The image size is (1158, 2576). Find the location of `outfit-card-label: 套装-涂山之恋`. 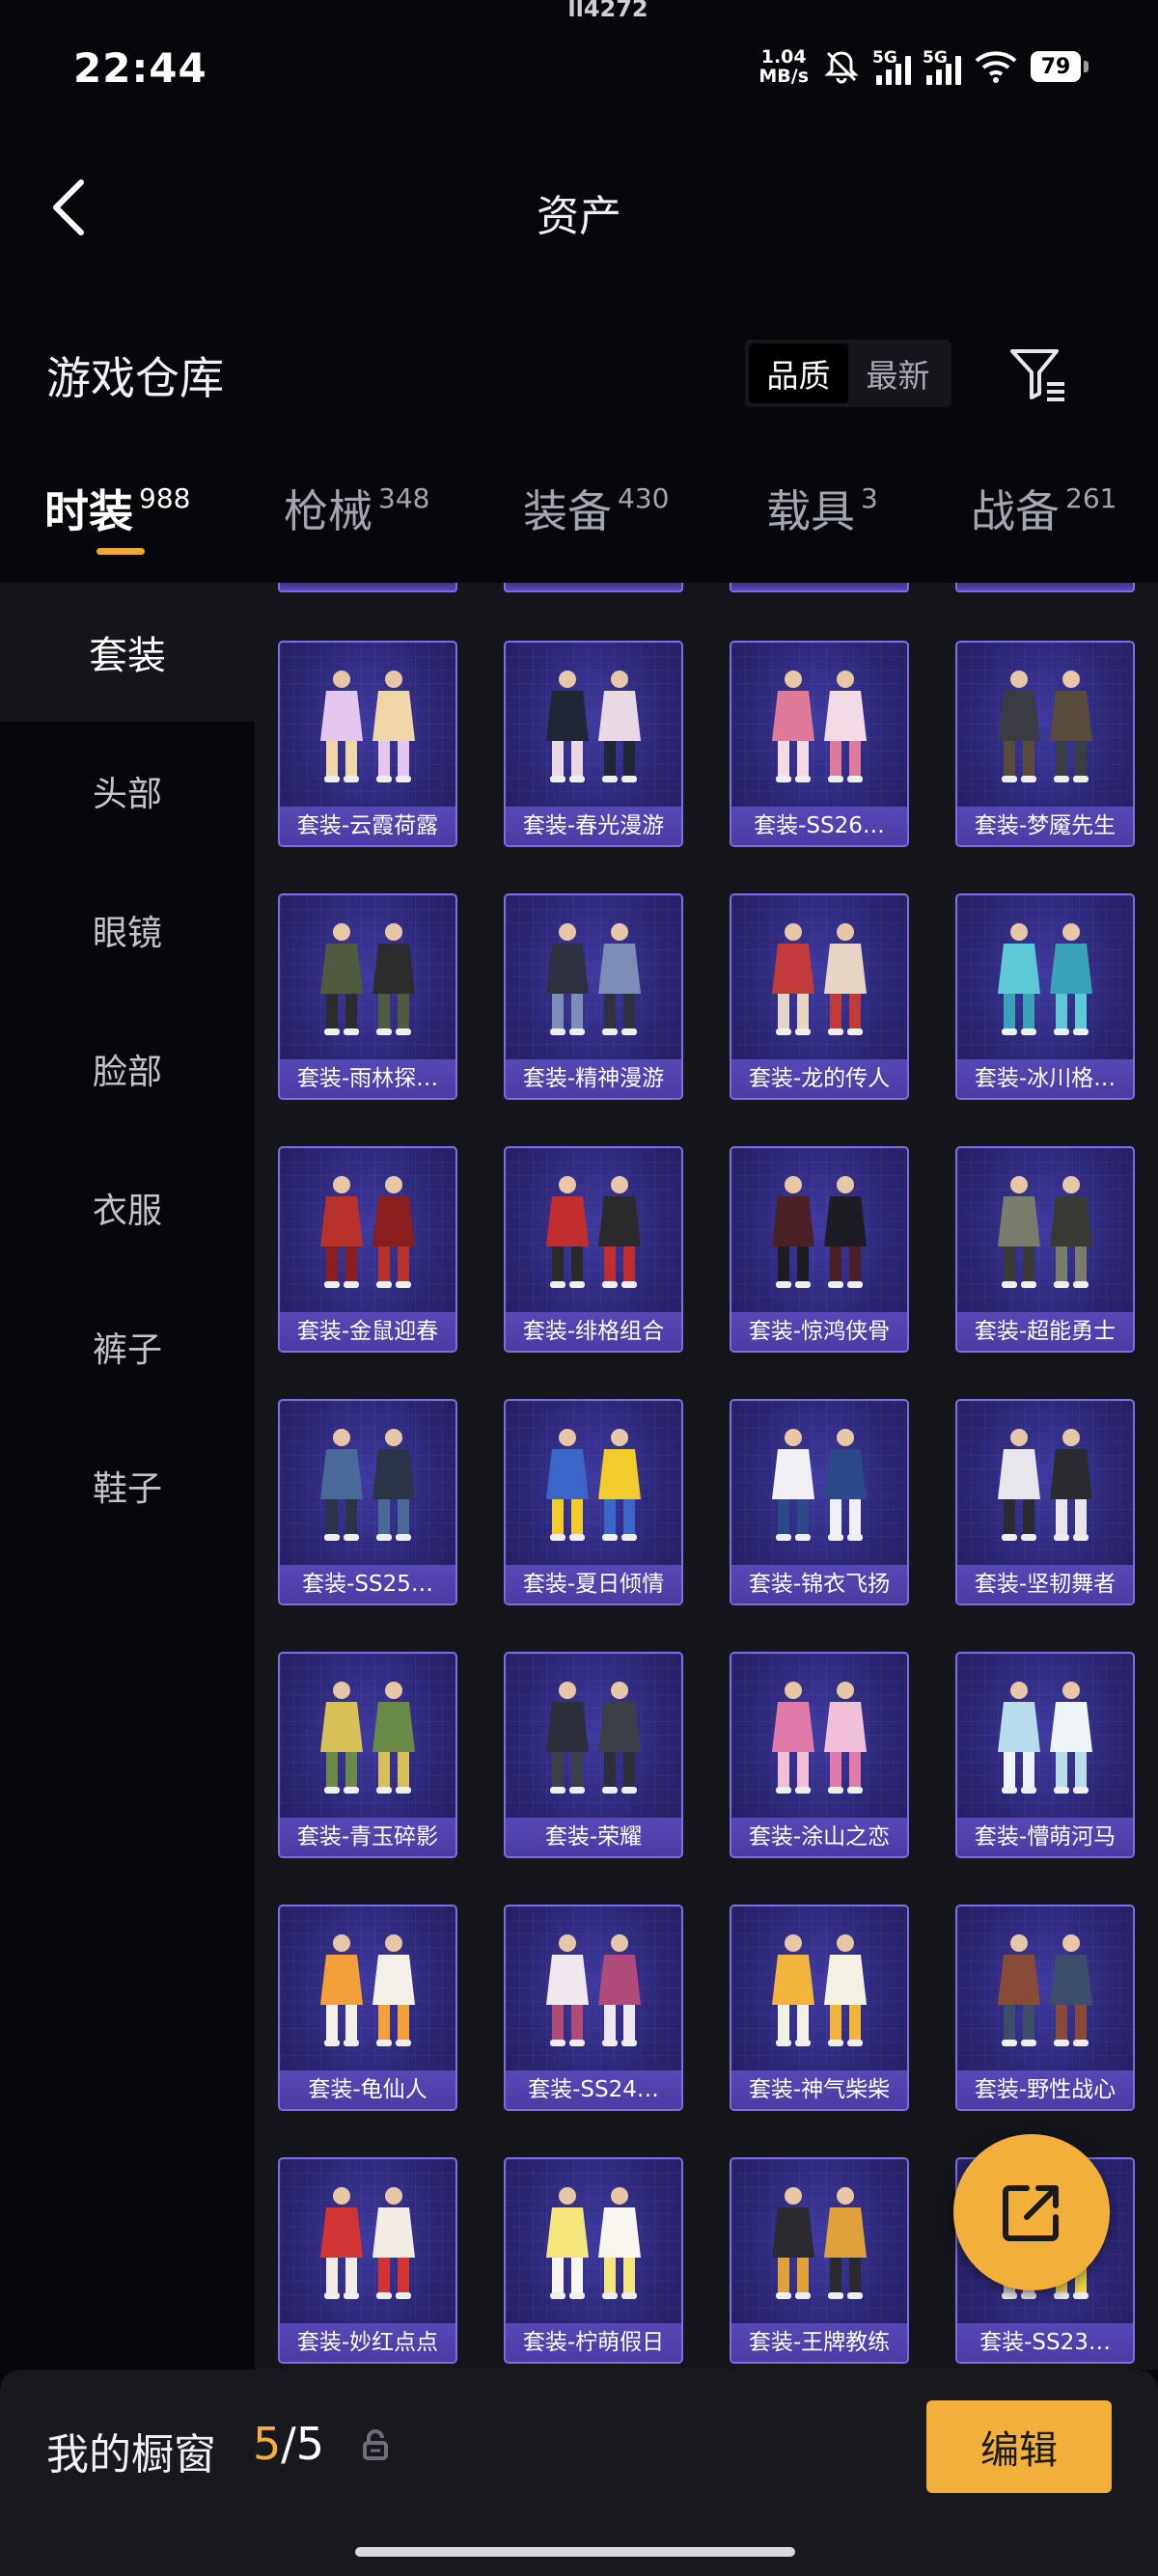

outfit-card-label: 套装-涂山之恋 is located at coordinates (819, 1837).